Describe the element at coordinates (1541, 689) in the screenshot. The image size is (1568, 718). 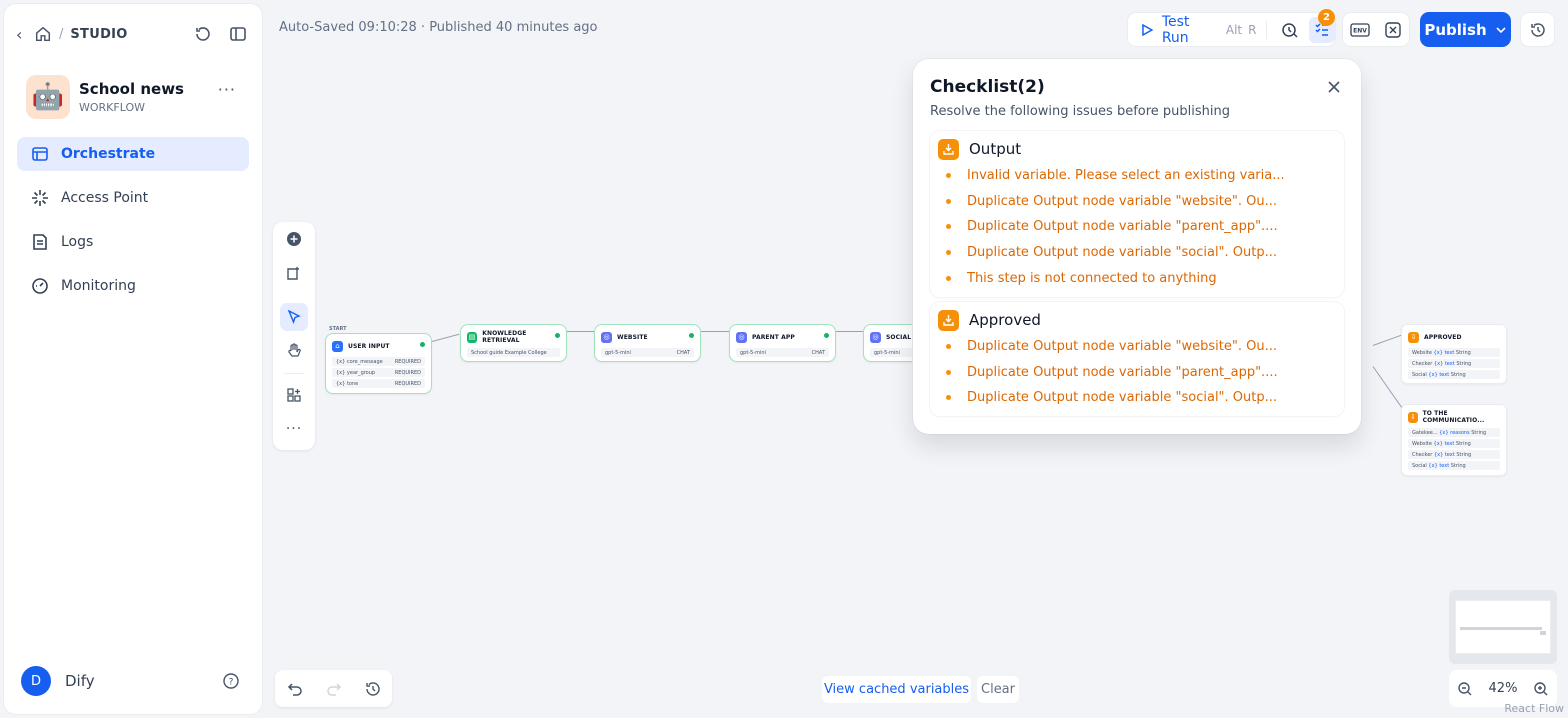
I see `zoom-in-icon` at that location.